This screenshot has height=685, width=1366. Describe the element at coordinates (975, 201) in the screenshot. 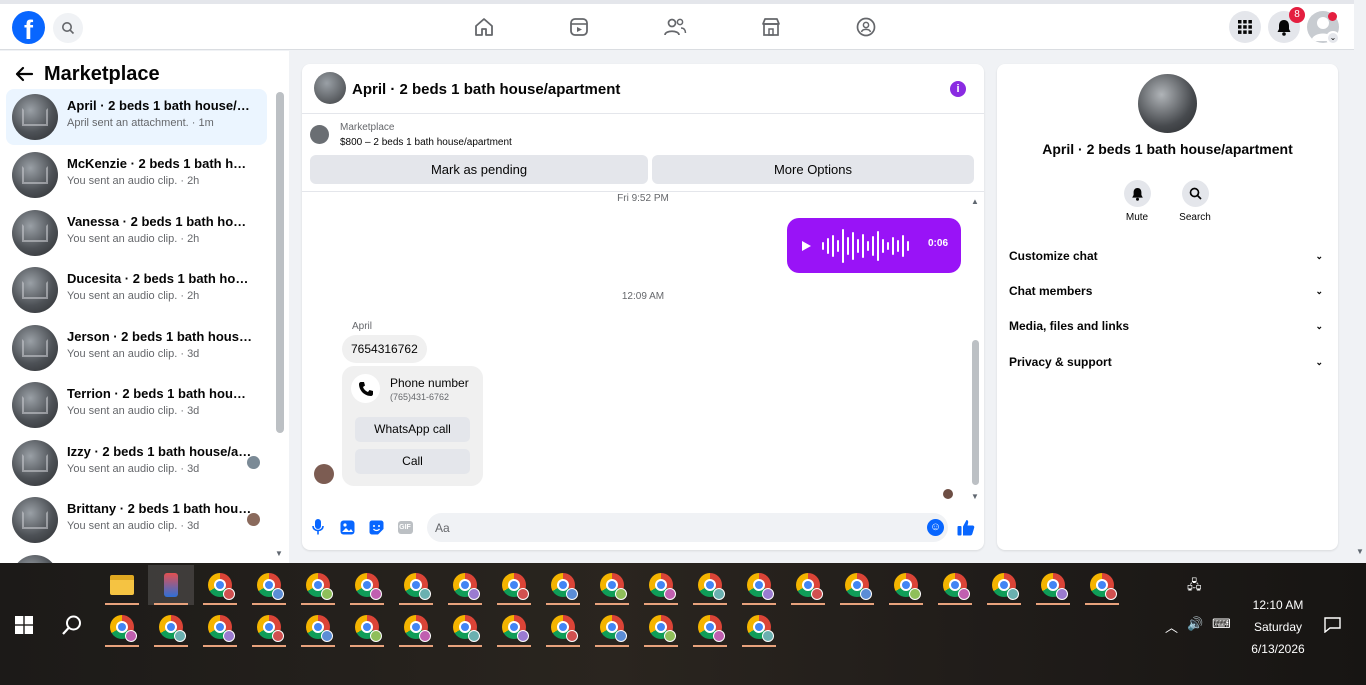

I see `scroll-up-arrow: ▲` at that location.